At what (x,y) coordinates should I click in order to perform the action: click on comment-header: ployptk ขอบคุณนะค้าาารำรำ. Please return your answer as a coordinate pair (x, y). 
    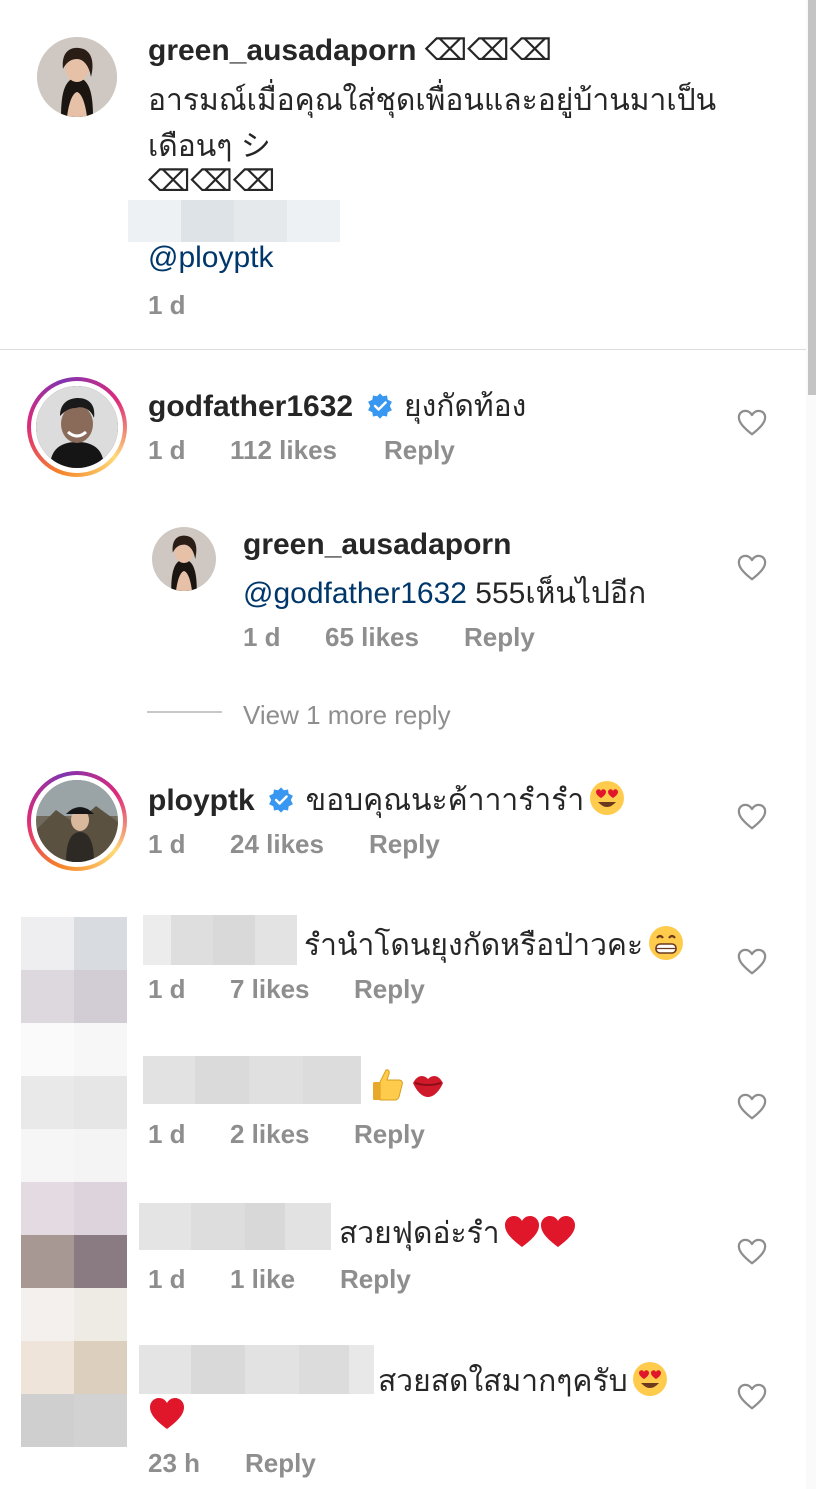
    Looking at the image, I should click on (386, 800).